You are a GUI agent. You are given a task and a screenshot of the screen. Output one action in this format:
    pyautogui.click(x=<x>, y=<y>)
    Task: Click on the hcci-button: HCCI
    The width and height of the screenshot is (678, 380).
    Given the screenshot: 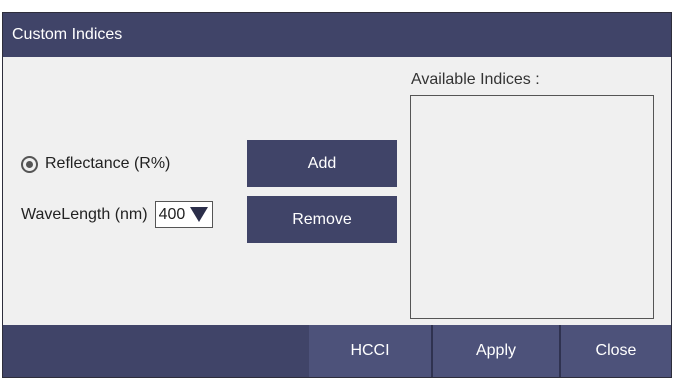 What is the action you would take?
    pyautogui.click(x=370, y=351)
    